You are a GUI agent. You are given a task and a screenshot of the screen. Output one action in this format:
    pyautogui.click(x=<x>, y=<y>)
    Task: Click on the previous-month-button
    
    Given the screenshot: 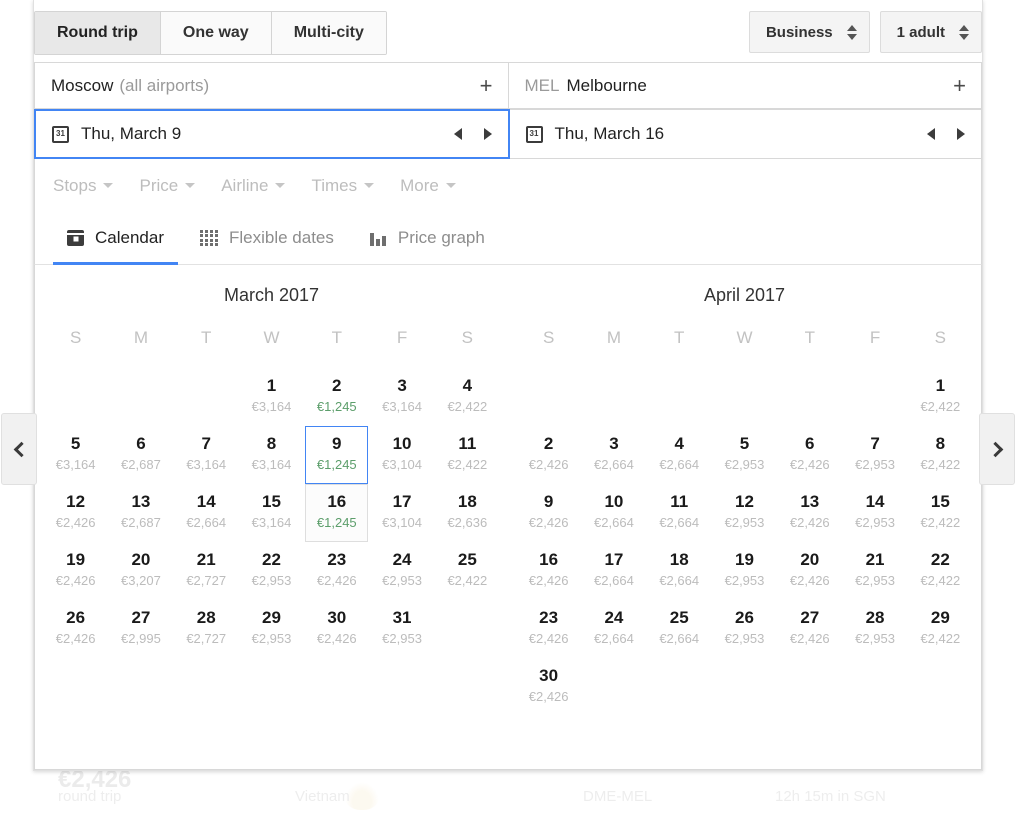 What is the action you would take?
    pyautogui.click(x=19, y=449)
    